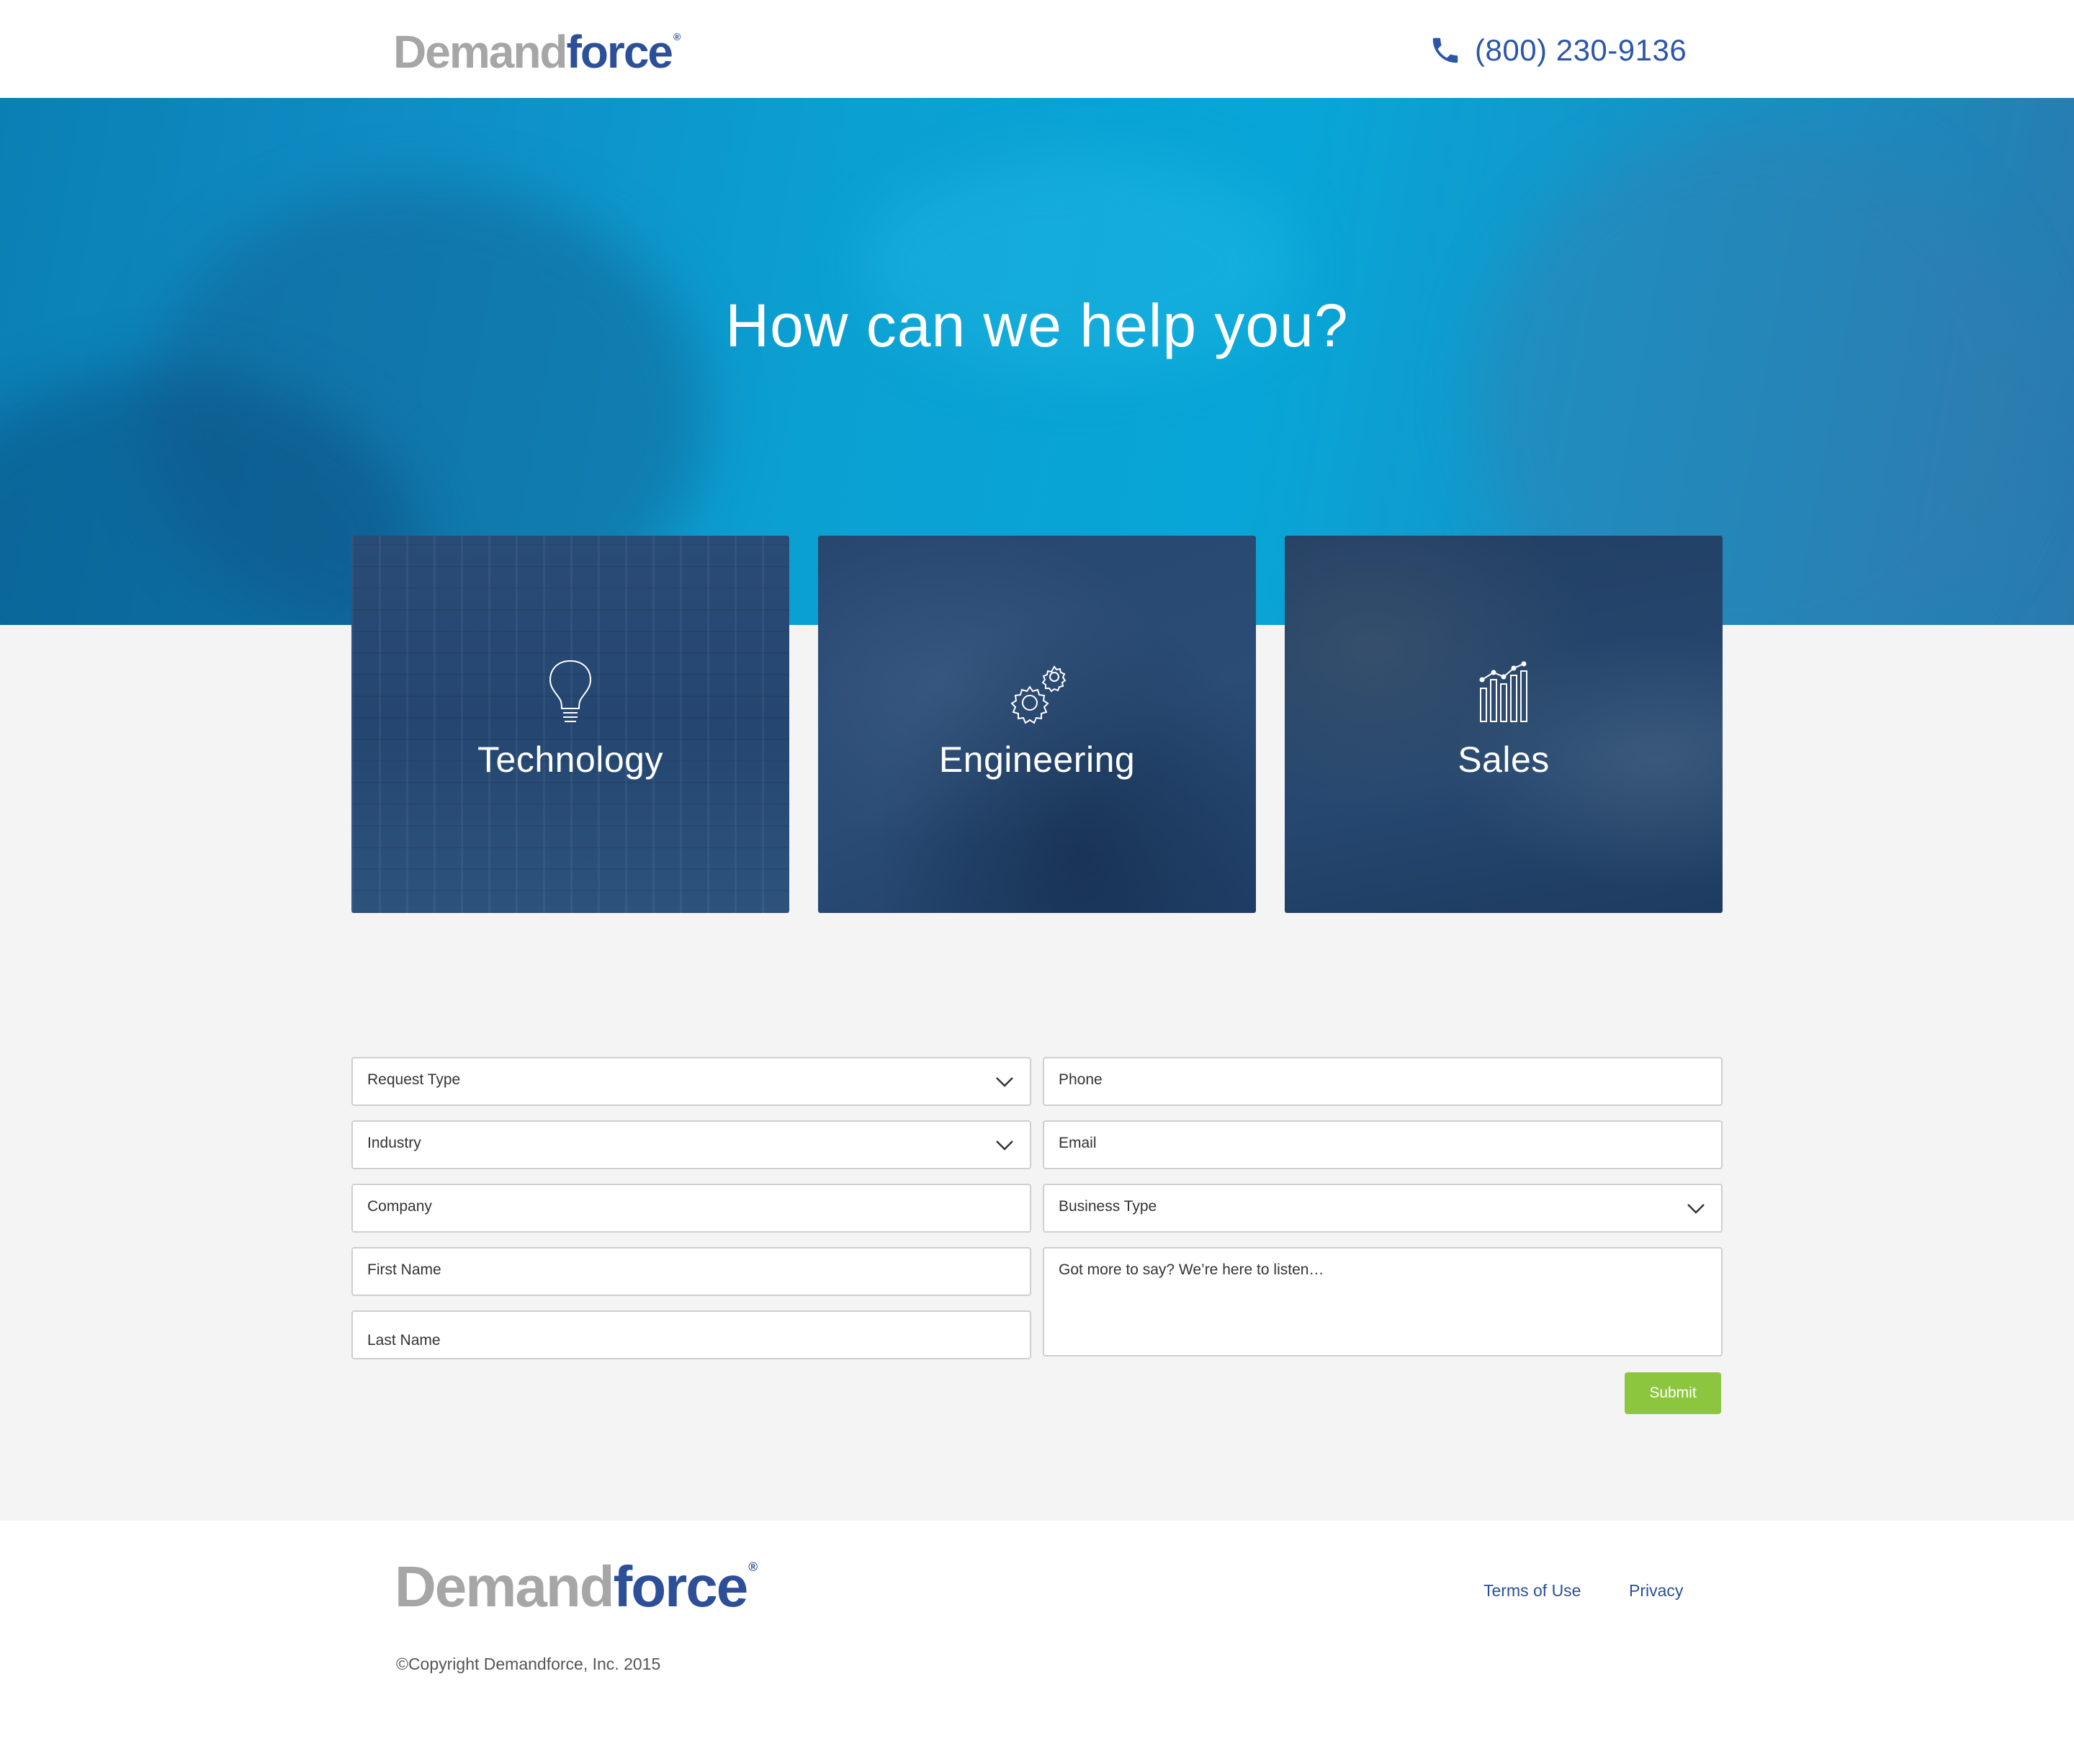 The image size is (2074, 1764). Describe the element at coordinates (1656, 1591) in the screenshot. I see `privacy-link: Privacy` at that location.